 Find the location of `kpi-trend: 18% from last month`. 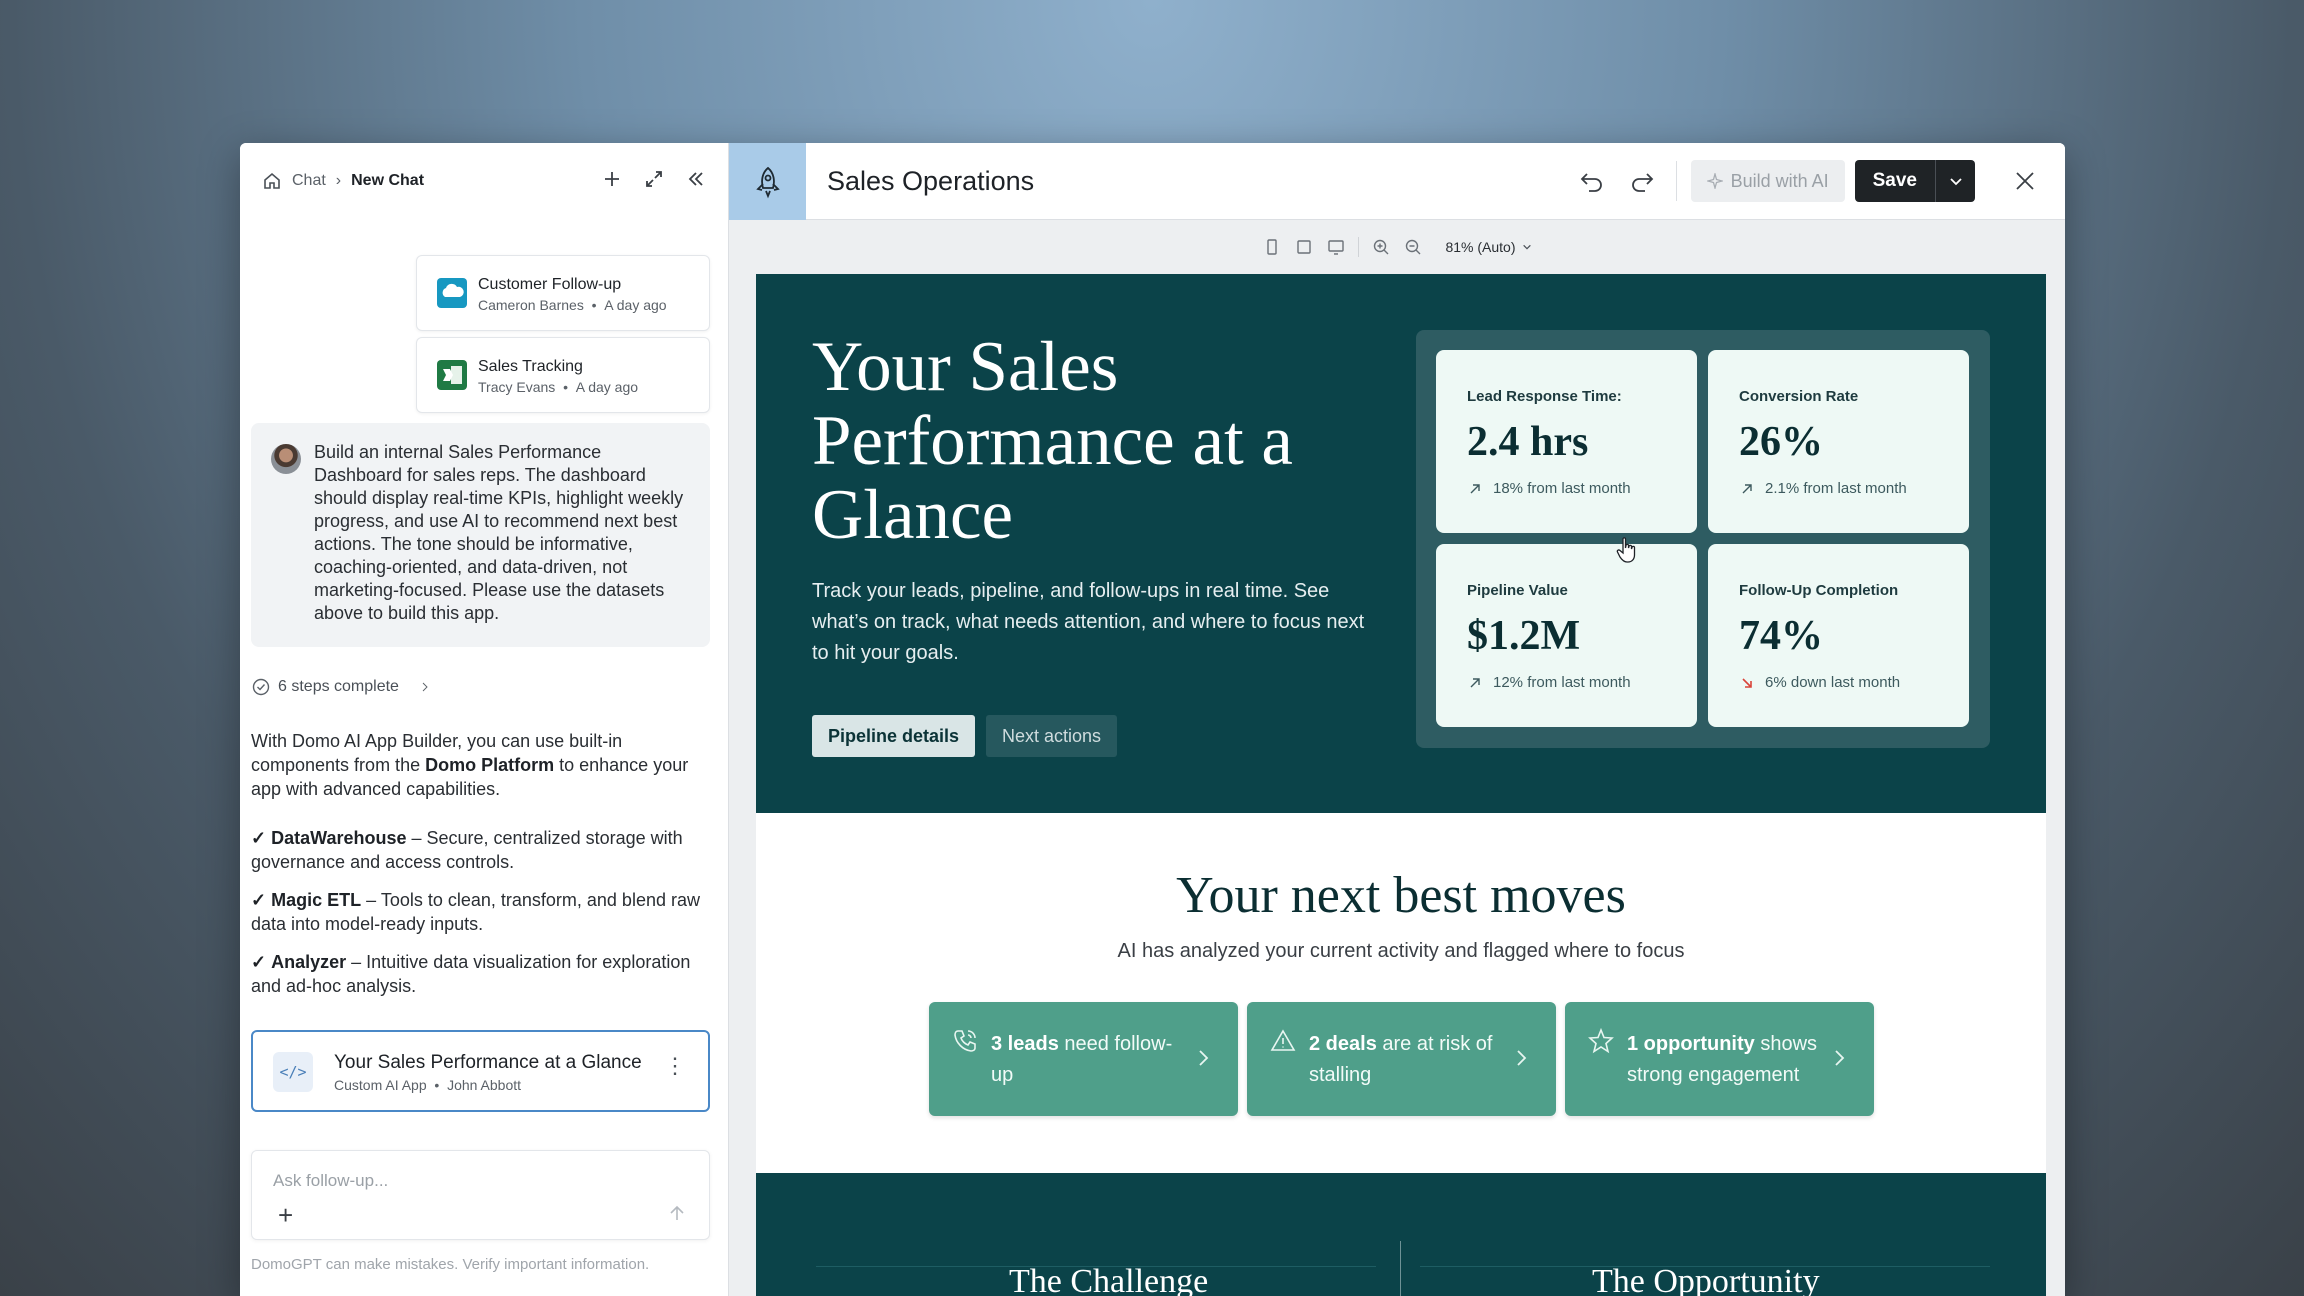

kpi-trend: 18% from last month is located at coordinates (1549, 488).